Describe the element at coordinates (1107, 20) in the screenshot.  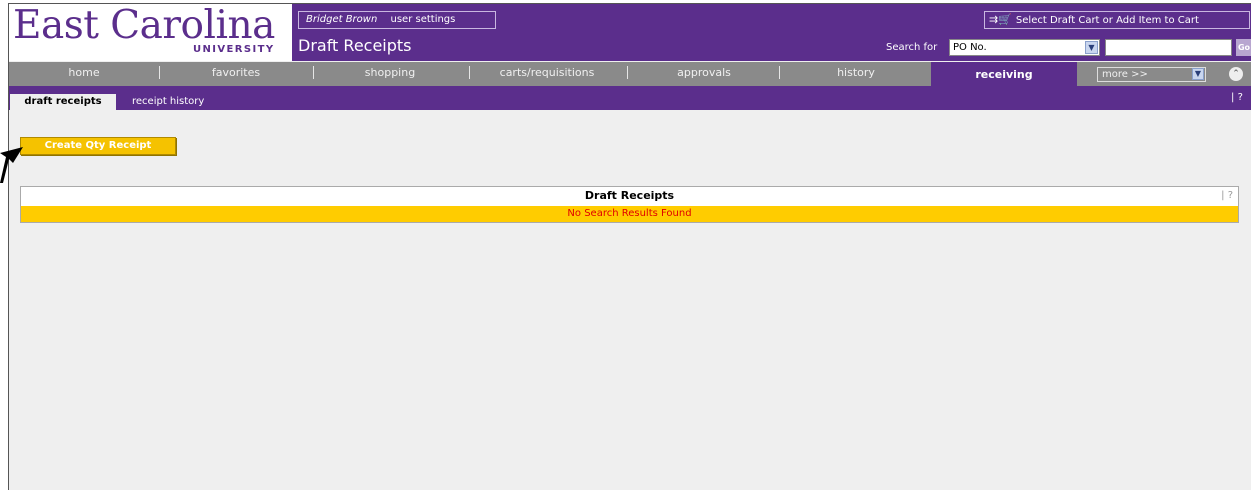
I see `cart-label: Select Draft Cart or Add Item to Cart` at that location.